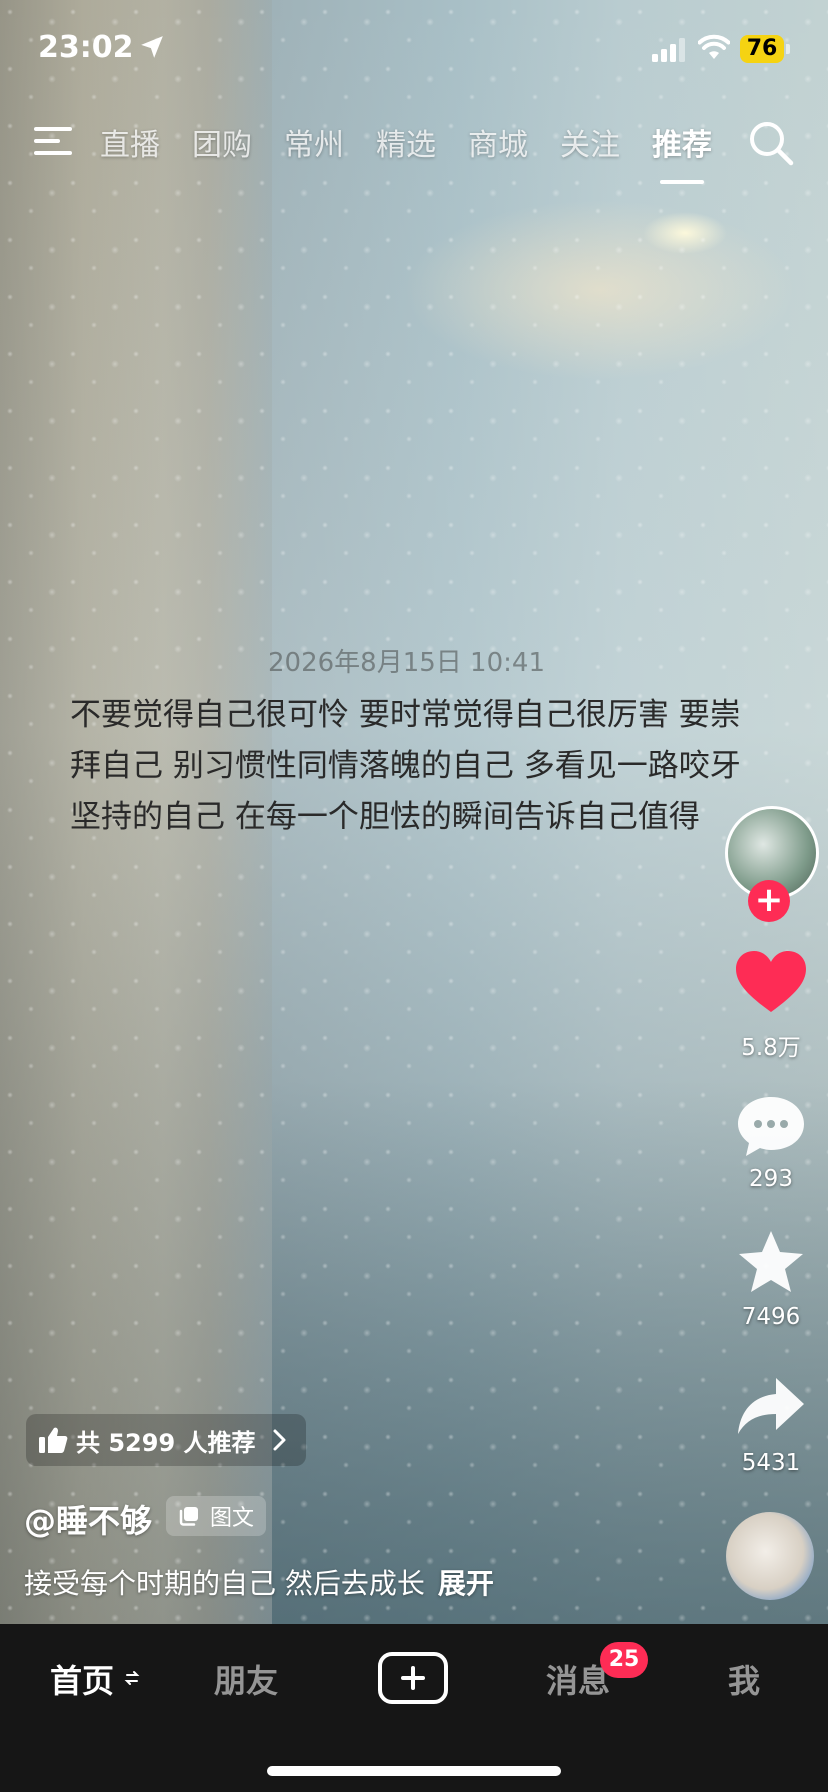 The image size is (828, 1792). What do you see at coordinates (771, 1406) in the screenshot?
I see `share-icon` at bounding box center [771, 1406].